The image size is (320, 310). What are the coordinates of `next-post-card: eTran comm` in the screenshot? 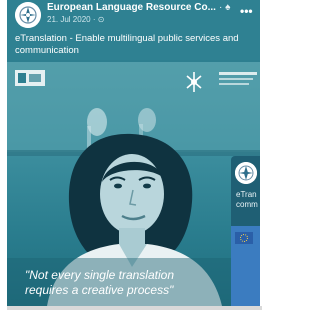 It's located at (245, 231).